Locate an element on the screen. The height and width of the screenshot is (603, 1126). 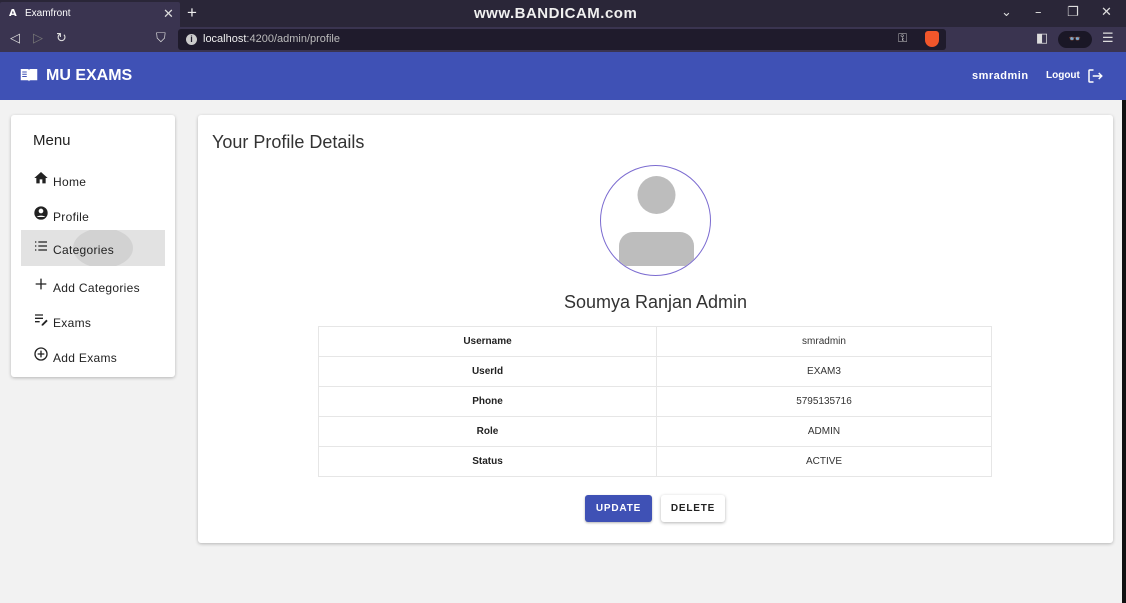
sidebar-item-exams: Exams is located at coordinates (93, 321).